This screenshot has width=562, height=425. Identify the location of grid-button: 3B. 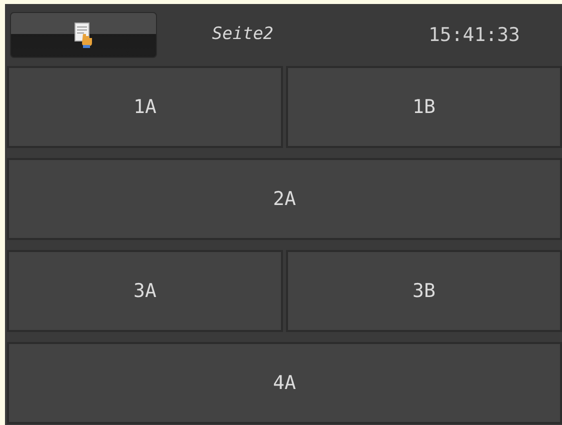
(424, 291).